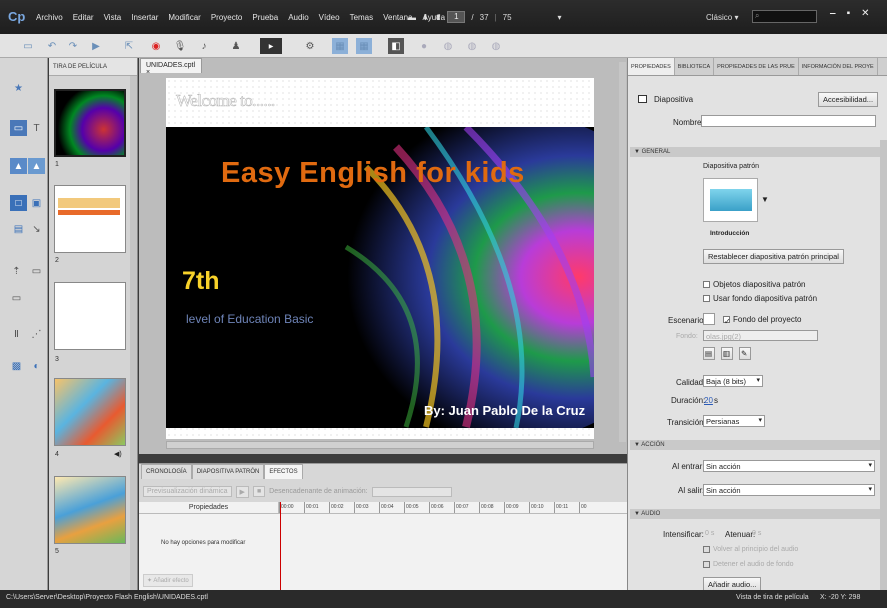 Image resolution: width=887 pixels, height=608 pixels. I want to click on filmstrip-scrollbar, so click(133, 333).